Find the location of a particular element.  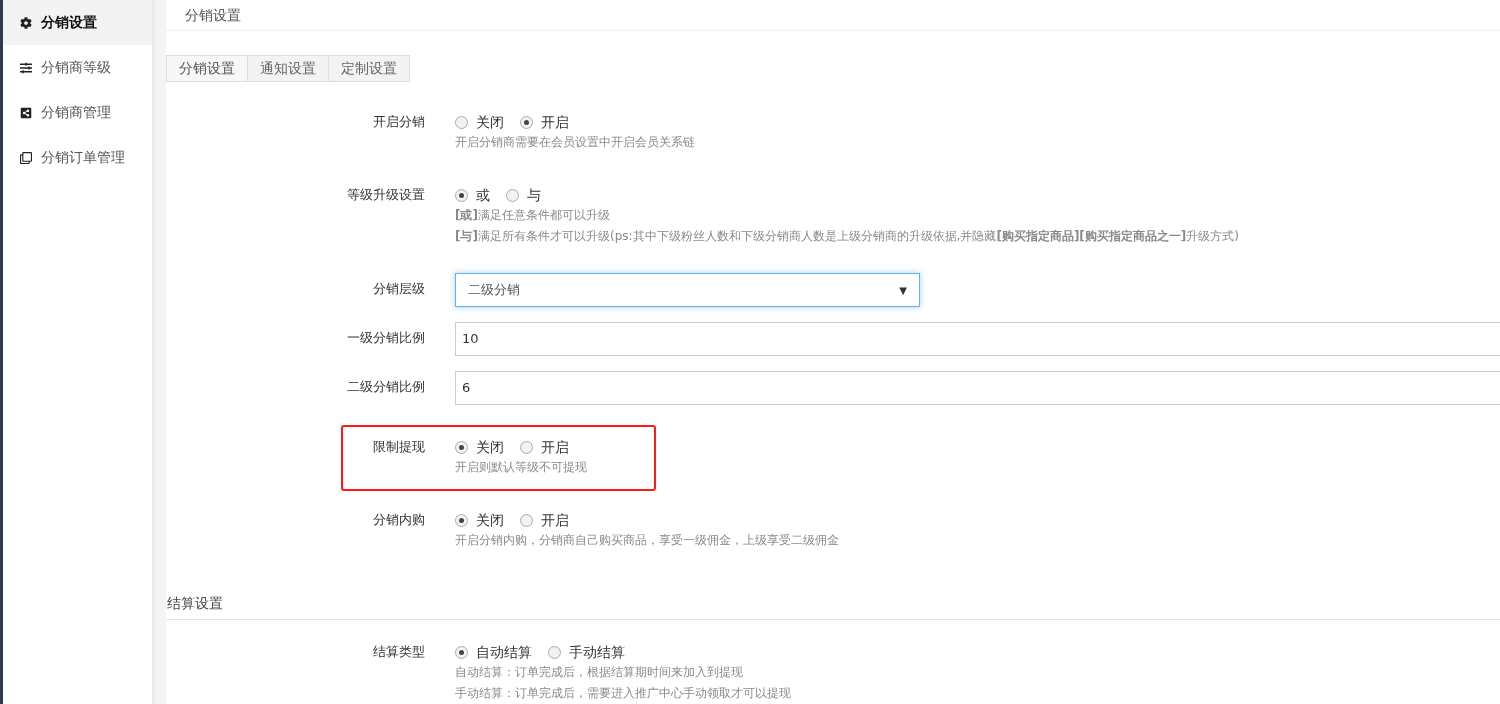

help-text: 开启则默认等级不可提现 is located at coordinates (521, 468).